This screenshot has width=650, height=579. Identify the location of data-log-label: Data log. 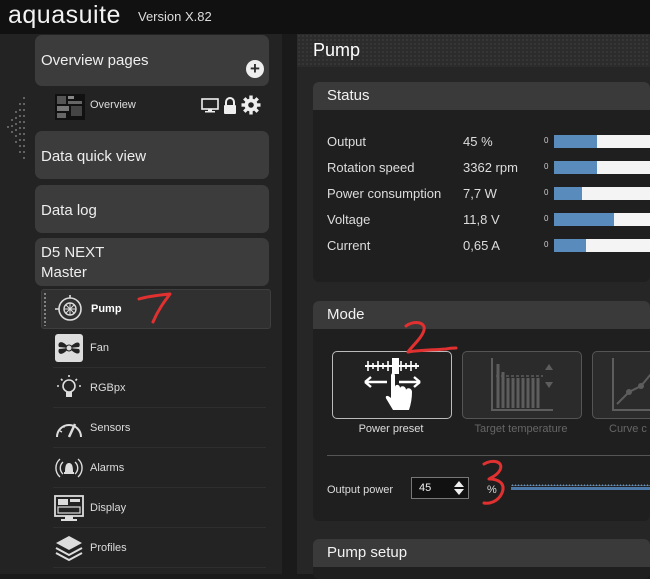
(69, 210).